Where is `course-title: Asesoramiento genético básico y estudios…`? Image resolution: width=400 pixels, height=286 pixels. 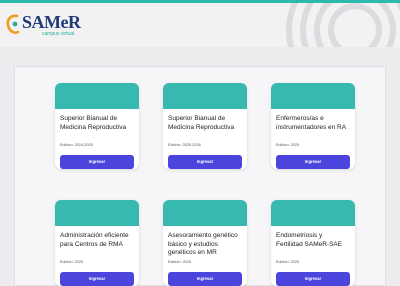 course-title: Asesoramiento genético básico y estudios… is located at coordinates (203, 244).